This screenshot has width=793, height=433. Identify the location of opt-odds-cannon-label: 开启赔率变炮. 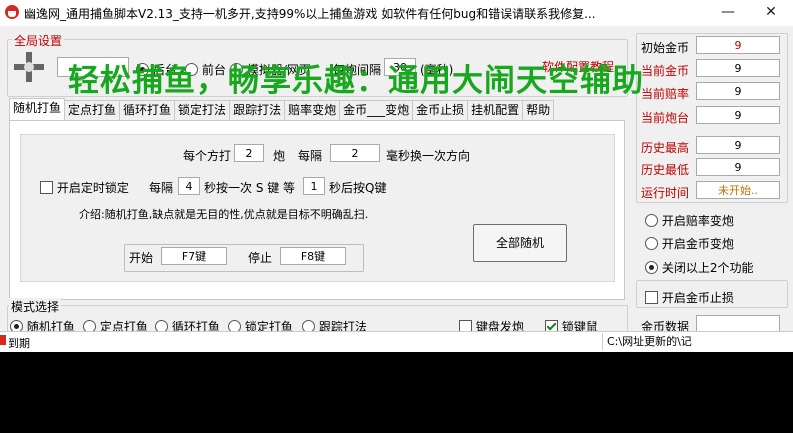
(697, 221).